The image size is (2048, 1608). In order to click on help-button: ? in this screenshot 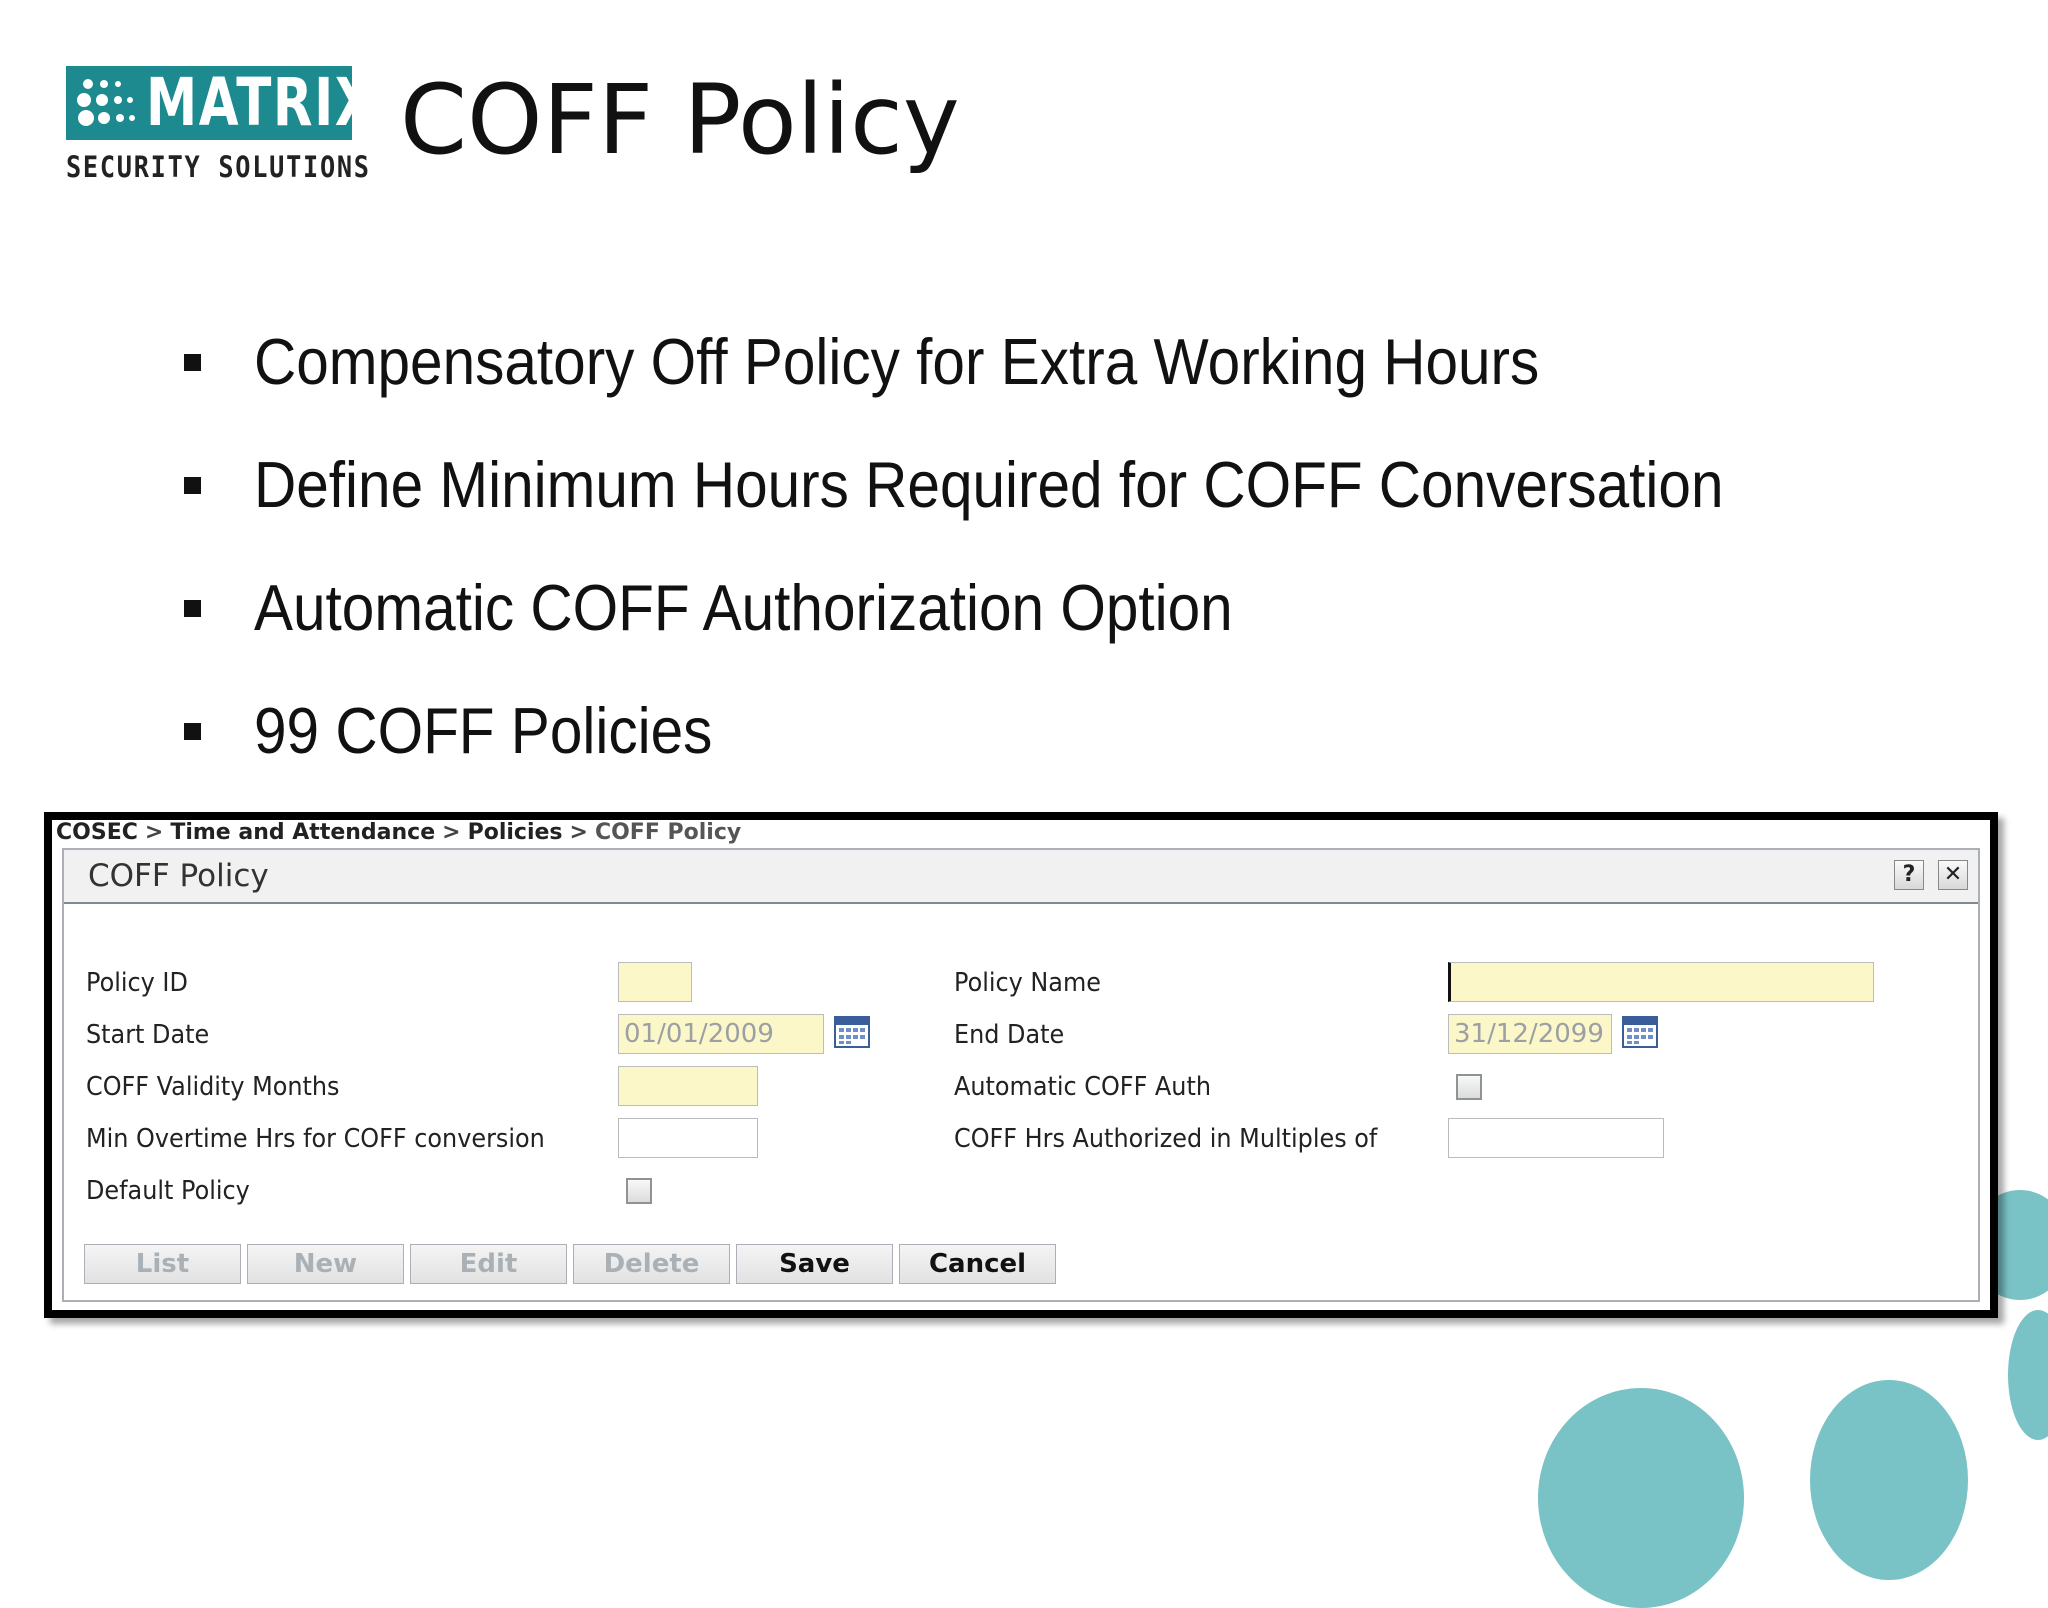, I will do `click(1909, 875)`.